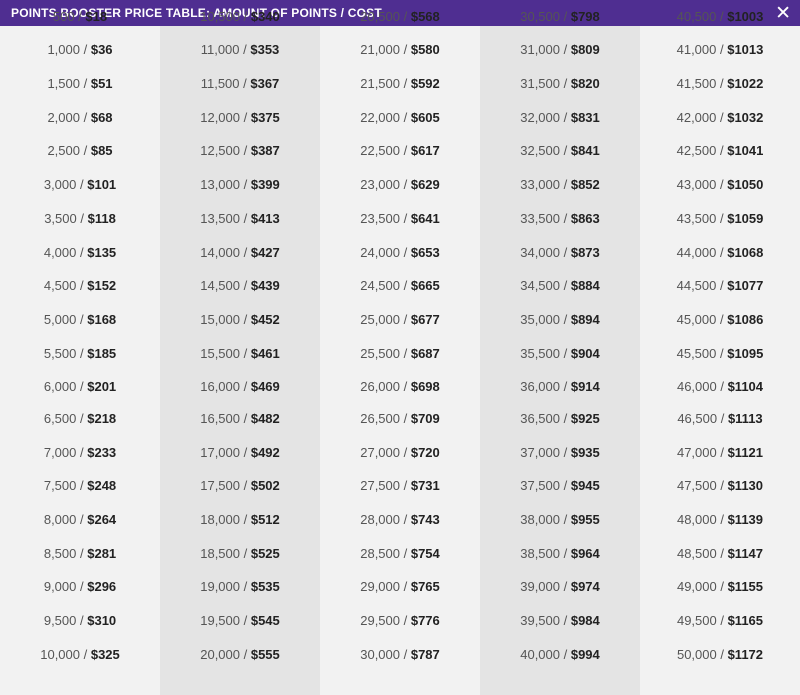 This screenshot has height=695, width=800. Describe the element at coordinates (80, 17) in the screenshot. I see `price-cell: 500 / $18` at that location.